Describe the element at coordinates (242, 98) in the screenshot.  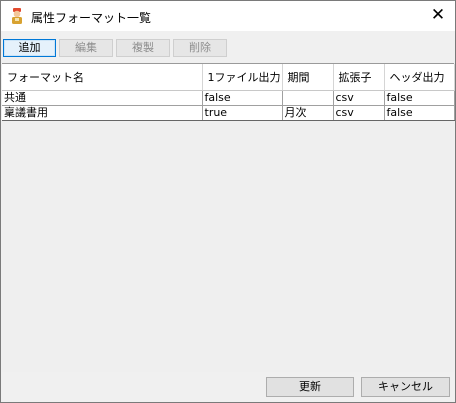
I see `cell-single-file-output: false` at that location.